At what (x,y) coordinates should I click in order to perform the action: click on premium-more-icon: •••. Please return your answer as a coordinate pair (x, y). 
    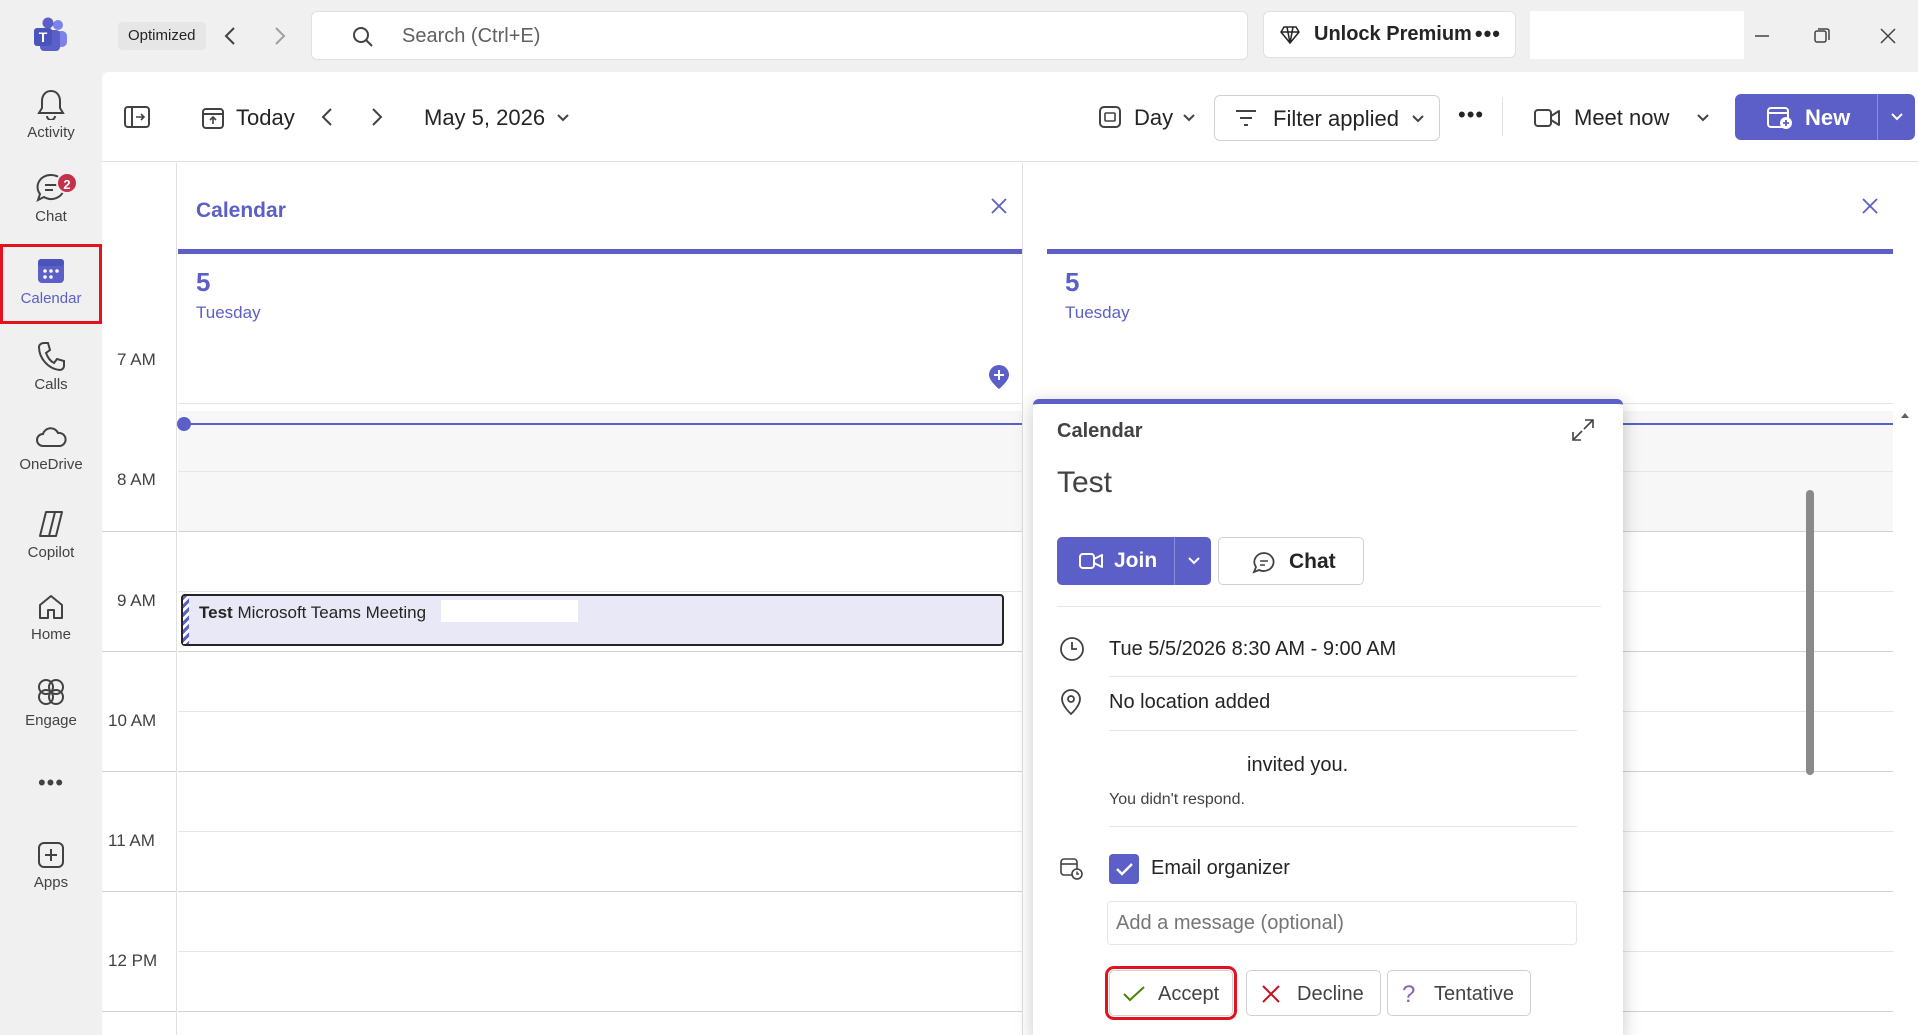
    Looking at the image, I should click on (1488, 34).